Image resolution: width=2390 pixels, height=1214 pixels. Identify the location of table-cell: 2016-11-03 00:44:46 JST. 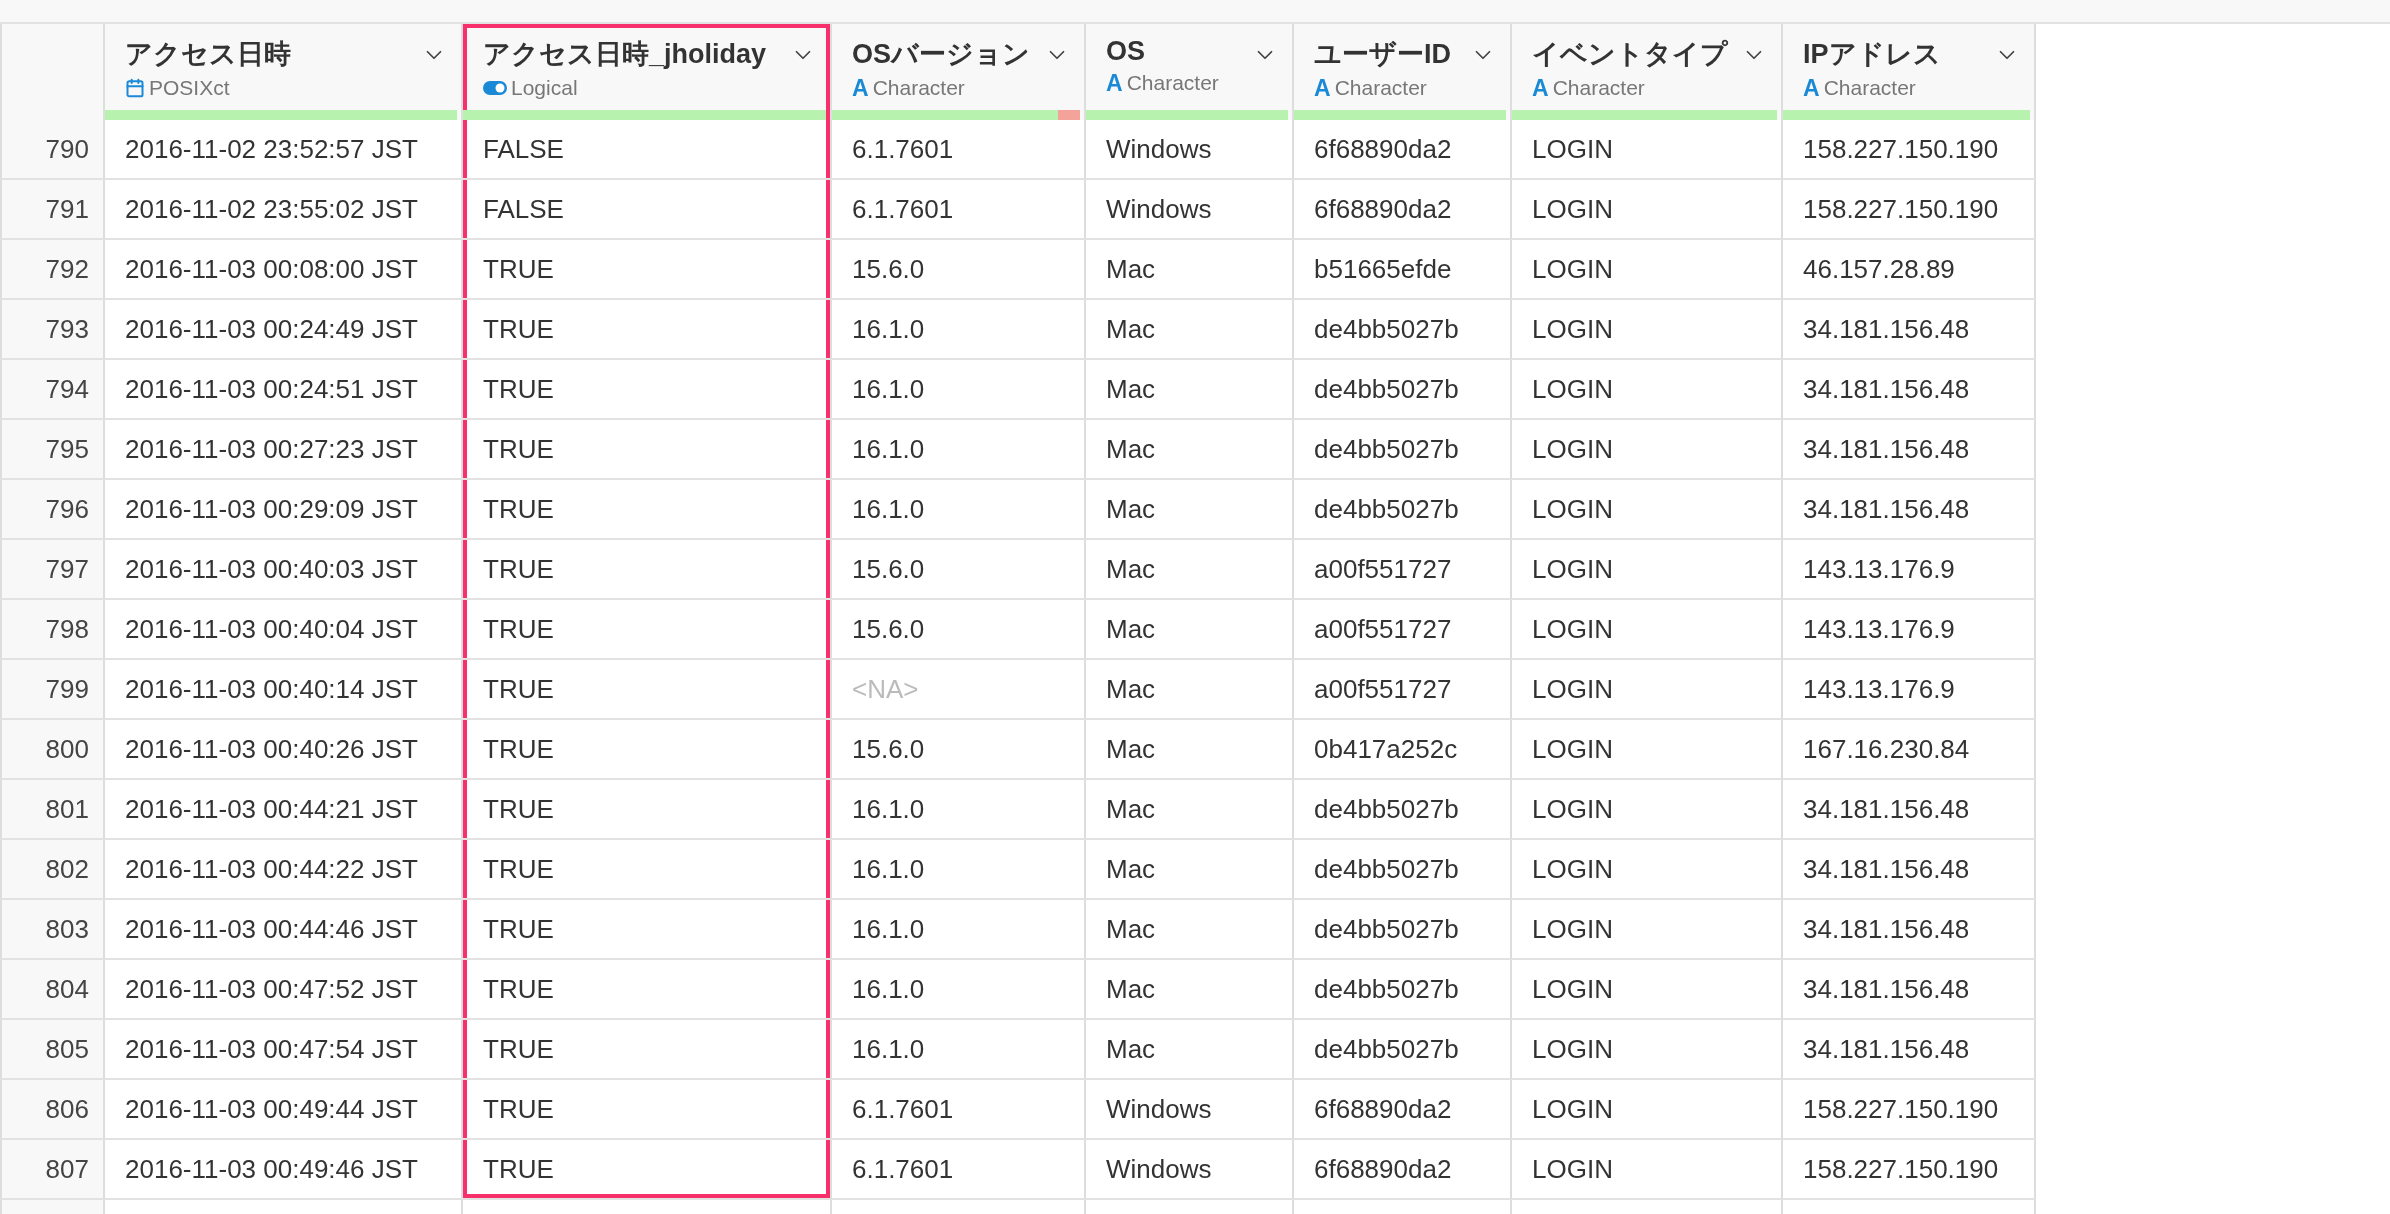
(284, 930).